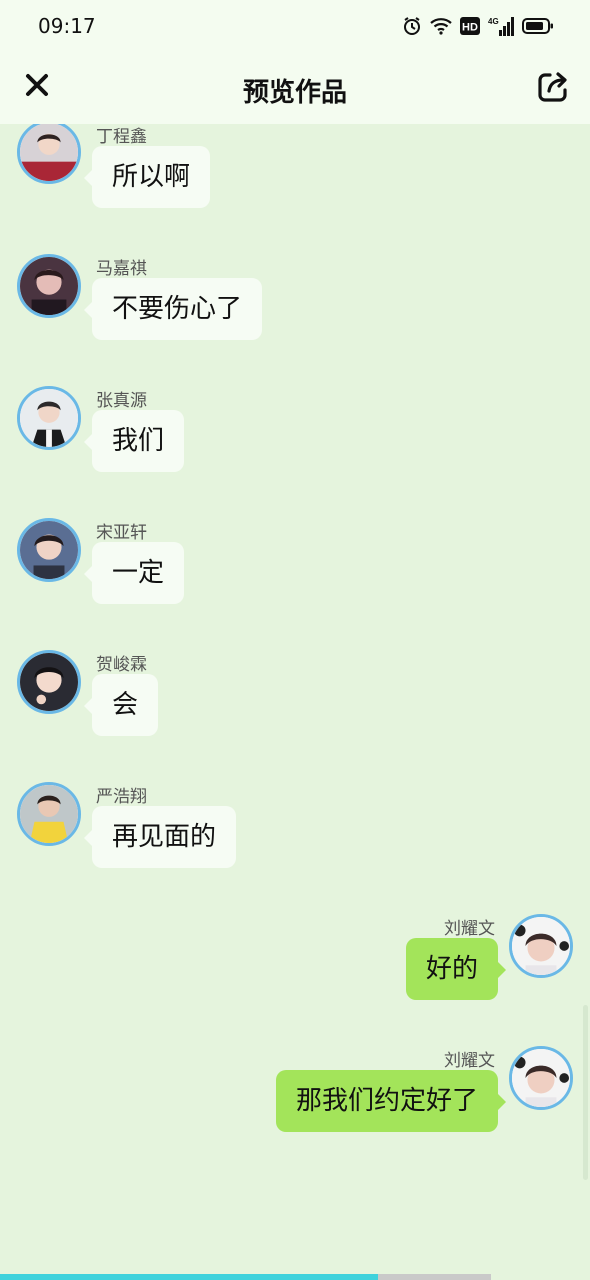 This screenshot has width=590, height=1280. What do you see at coordinates (147, 177) in the screenshot?
I see `message-bubble: 所以啊` at bounding box center [147, 177].